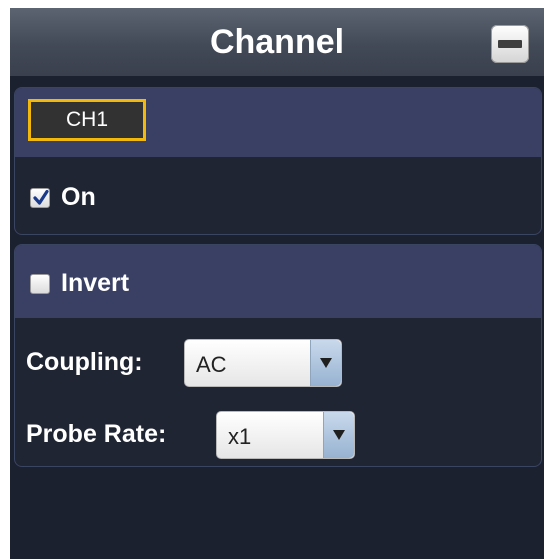  Describe the element at coordinates (40, 283) in the screenshot. I see `invert-checkbox` at that location.